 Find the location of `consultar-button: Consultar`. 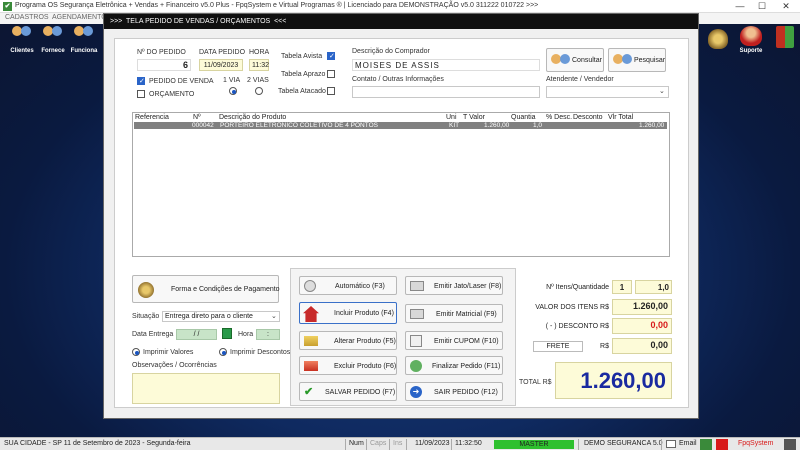

consultar-button: Consultar is located at coordinates (575, 60).